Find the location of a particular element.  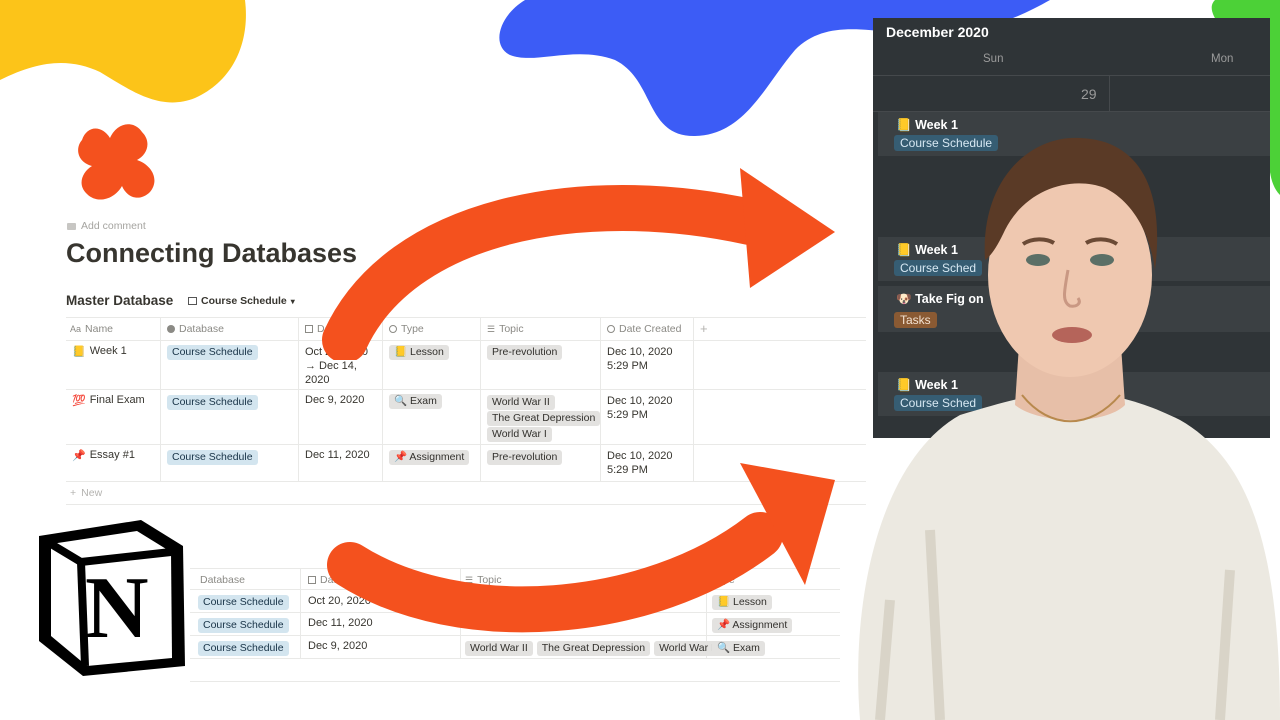

plus-icon: + is located at coordinates (73, 493).